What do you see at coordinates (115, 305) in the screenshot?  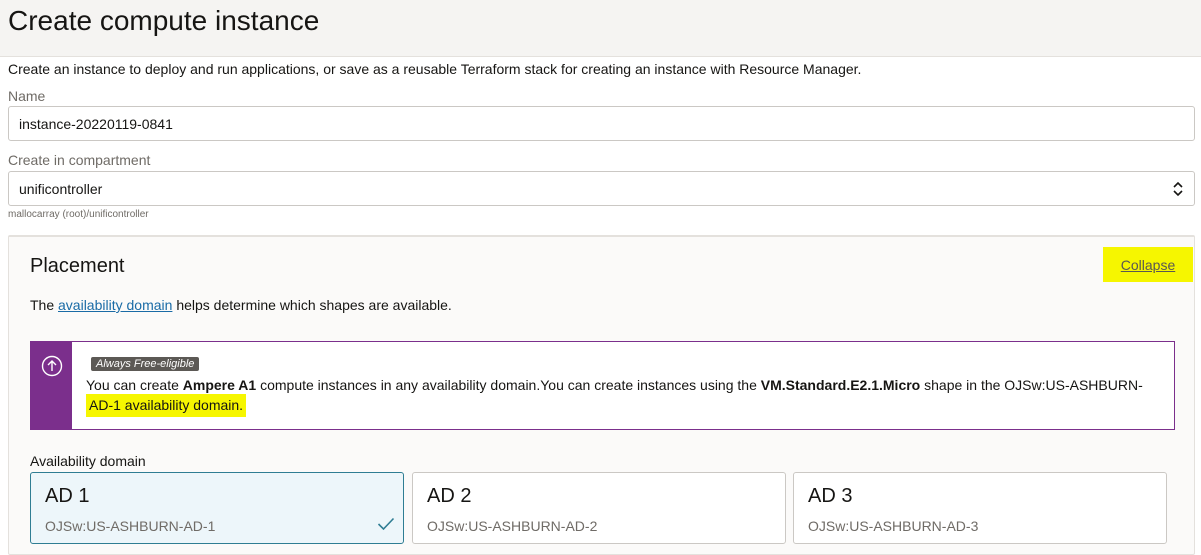 I see `availability-domain-link: availability domain` at bounding box center [115, 305].